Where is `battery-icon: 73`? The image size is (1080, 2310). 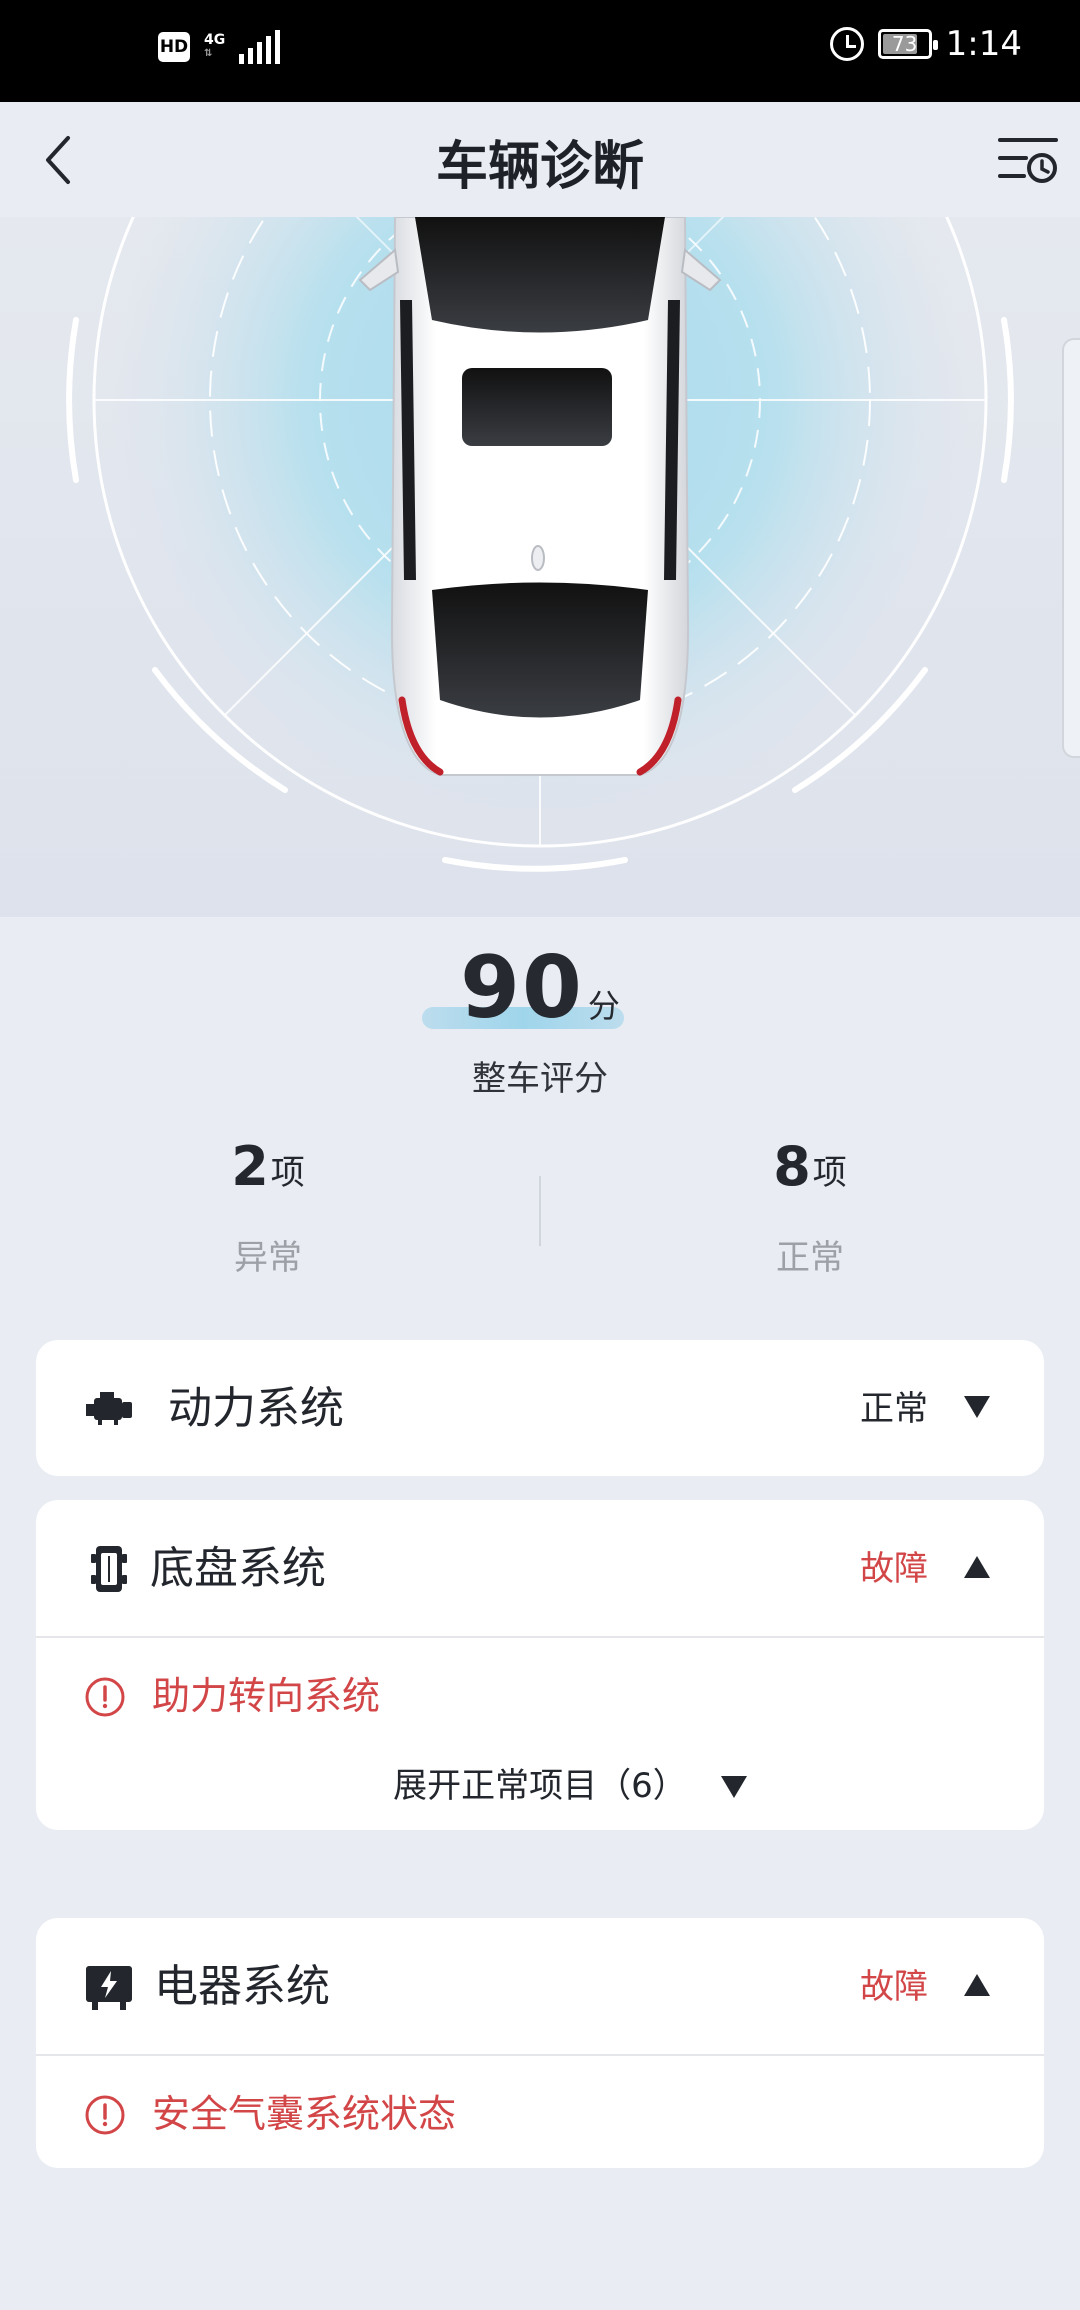
battery-icon: 73 is located at coordinates (907, 44).